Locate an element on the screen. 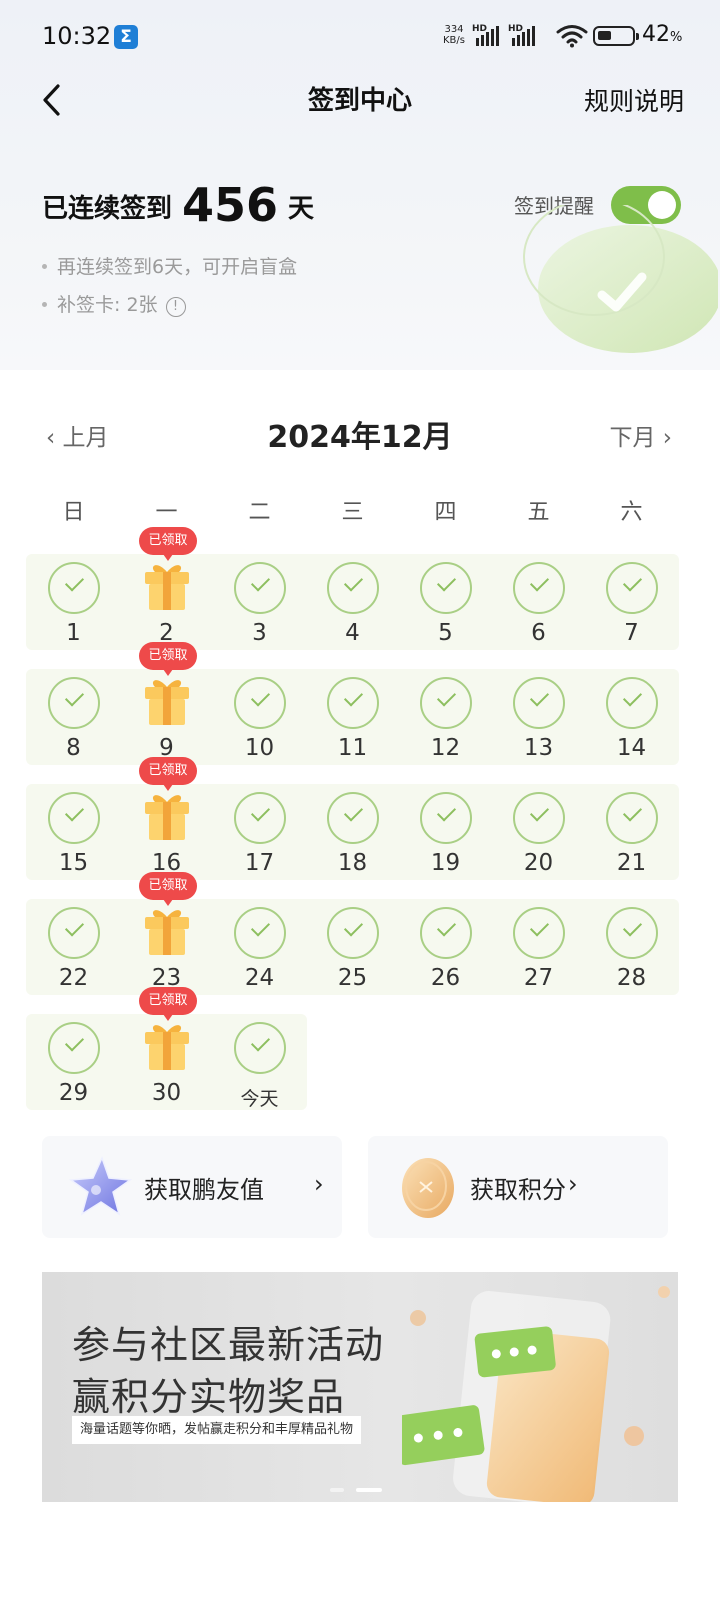 The width and height of the screenshot is (720, 1600). chevron-right-icon: › is located at coordinates (573, 1184).